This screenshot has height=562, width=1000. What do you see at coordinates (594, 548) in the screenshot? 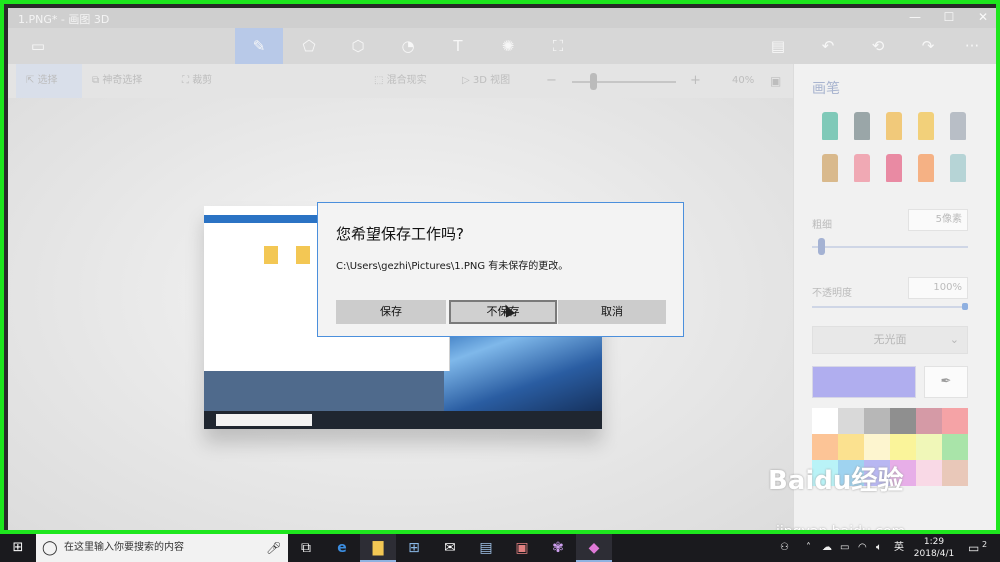
I see `paint-3d-icon: ◆` at bounding box center [594, 548].